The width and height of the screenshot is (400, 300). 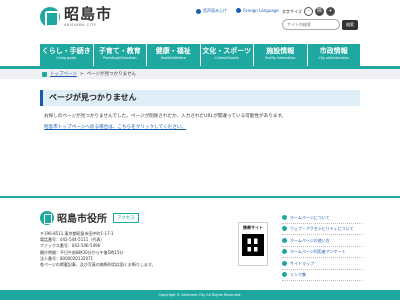 I want to click on site-logo: 昭島市 AKISHIMA CITY, so click(x=76, y=17).